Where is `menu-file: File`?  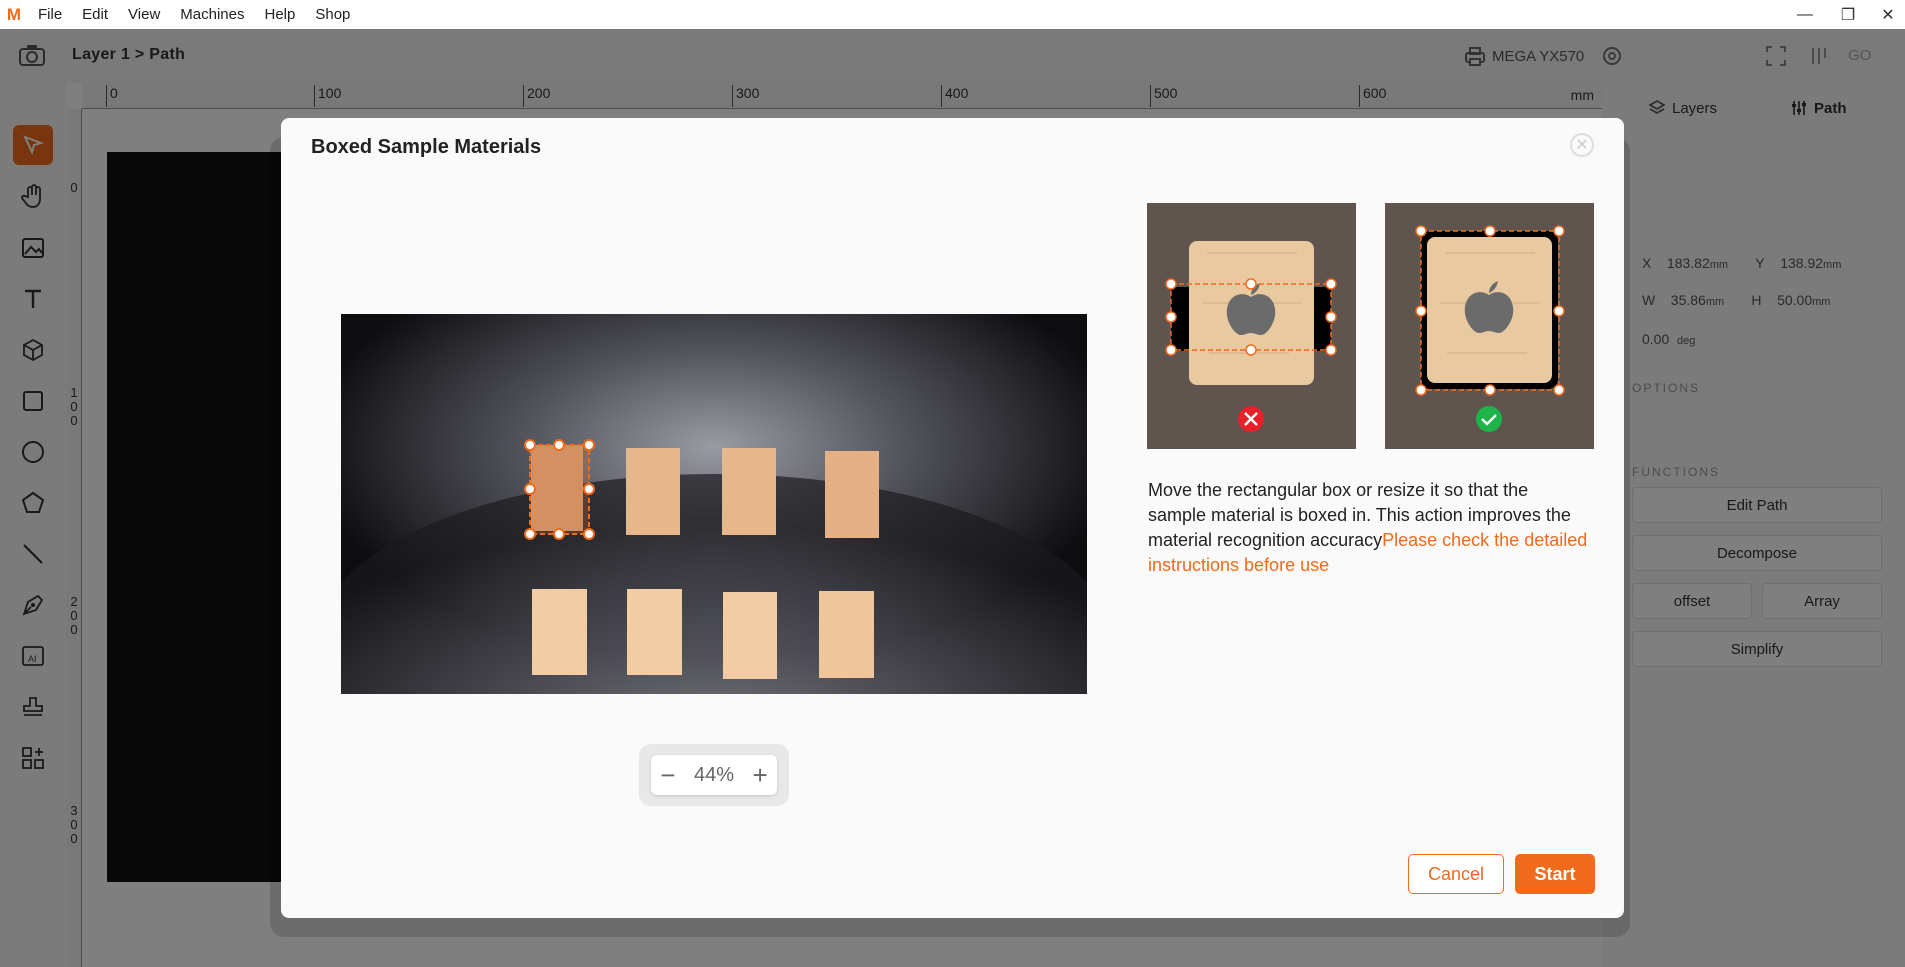 menu-file: File is located at coordinates (50, 14).